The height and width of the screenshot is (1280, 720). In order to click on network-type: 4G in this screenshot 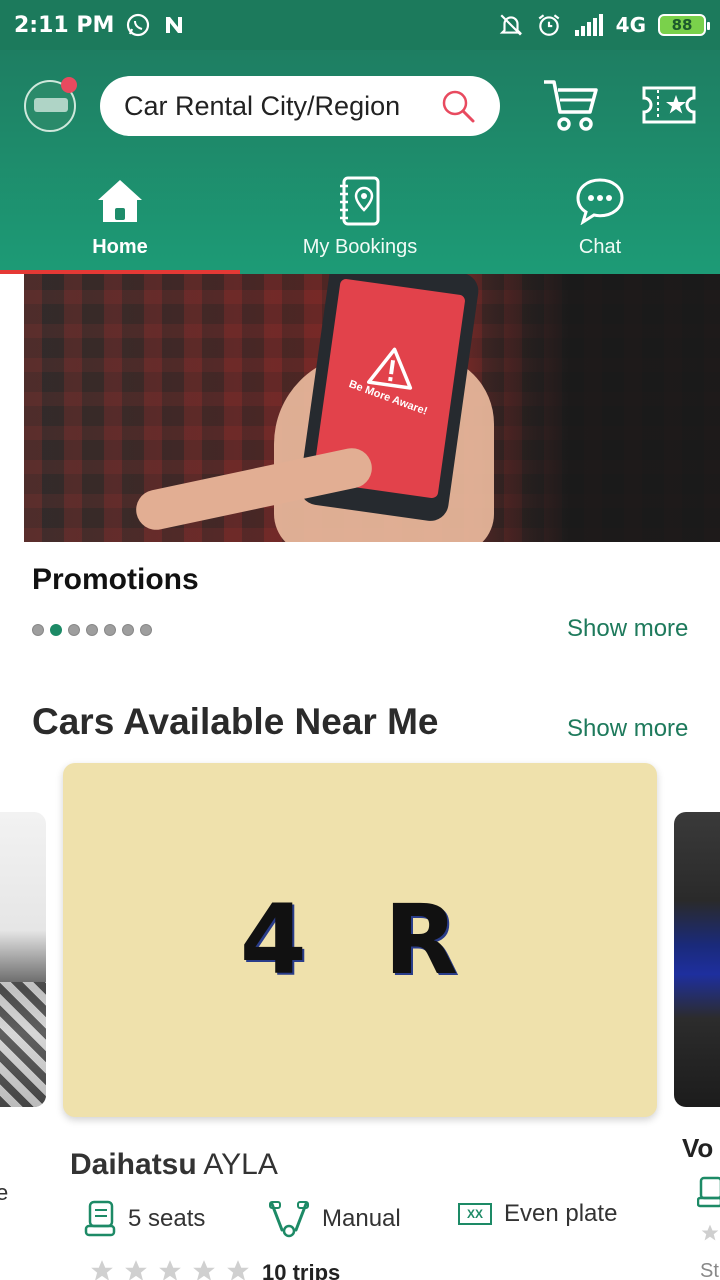, I will do `click(630, 25)`.